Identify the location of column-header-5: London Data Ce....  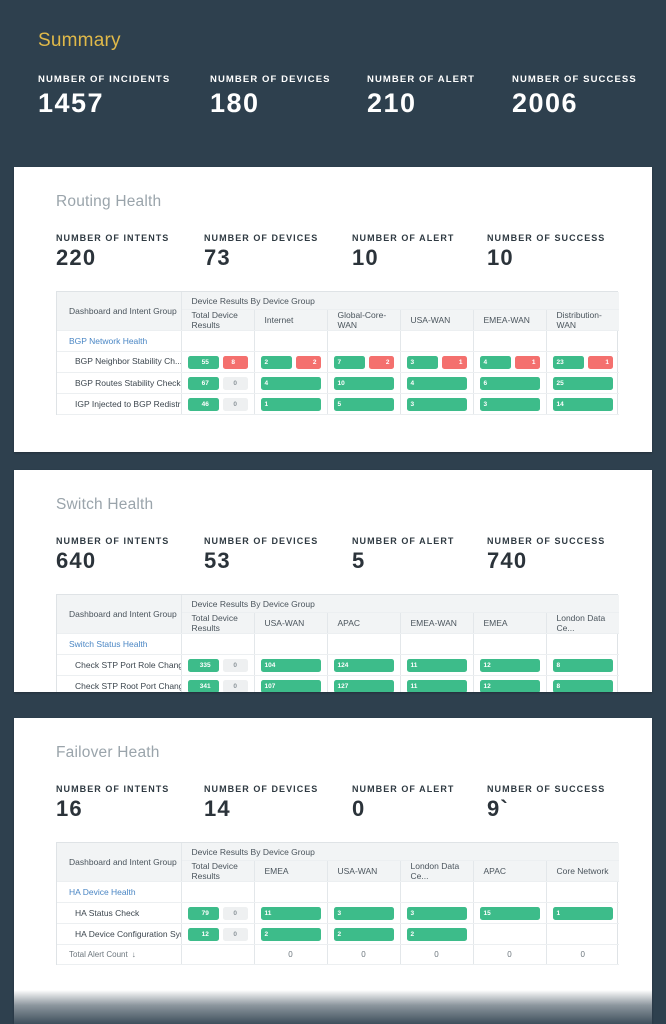
(583, 623).